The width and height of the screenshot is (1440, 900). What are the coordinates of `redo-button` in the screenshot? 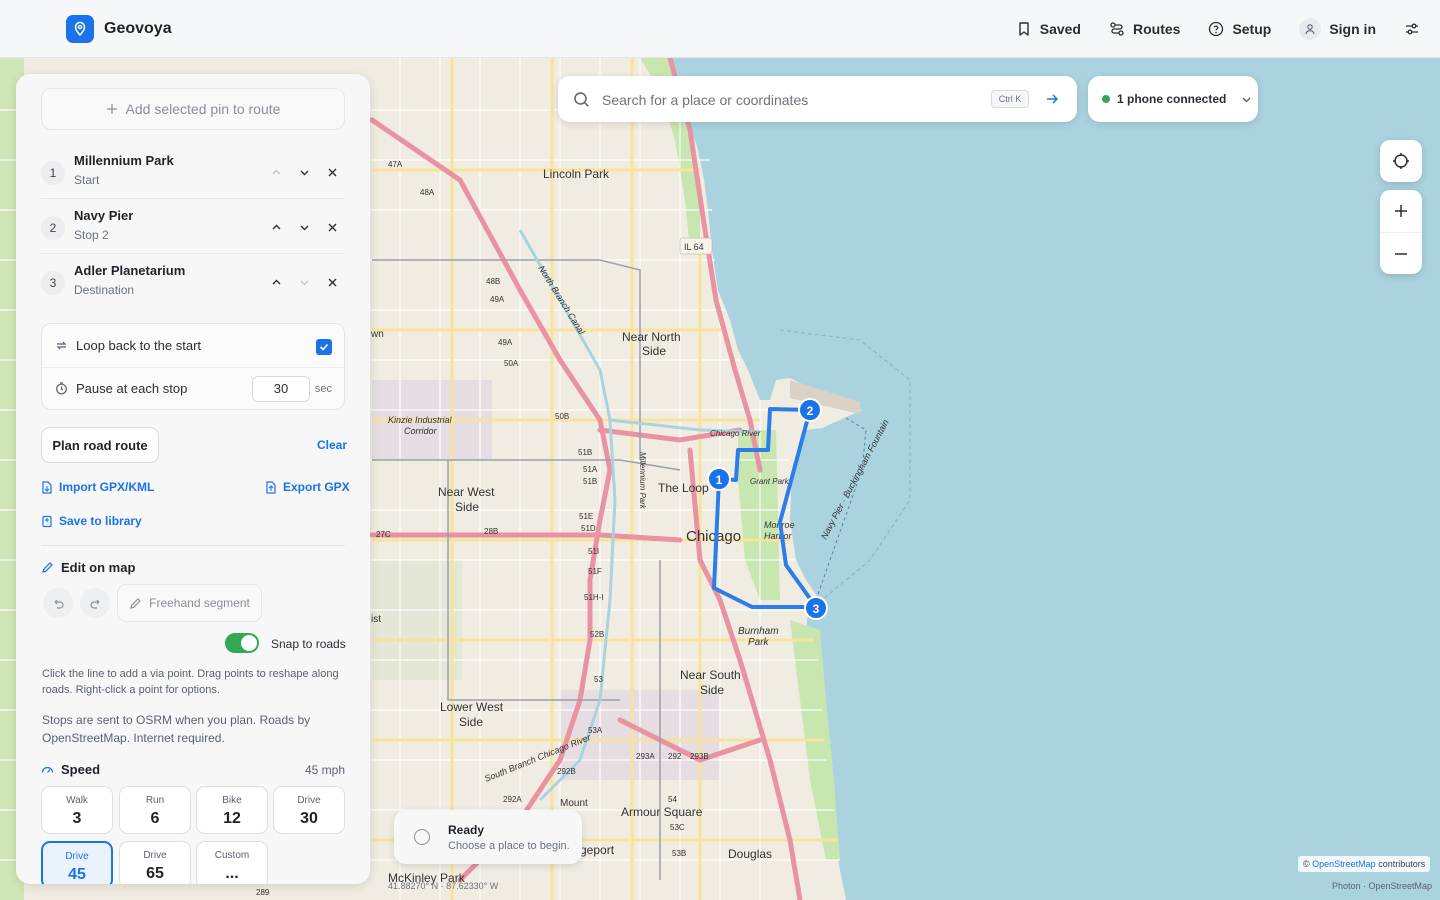 It's located at (95, 603).